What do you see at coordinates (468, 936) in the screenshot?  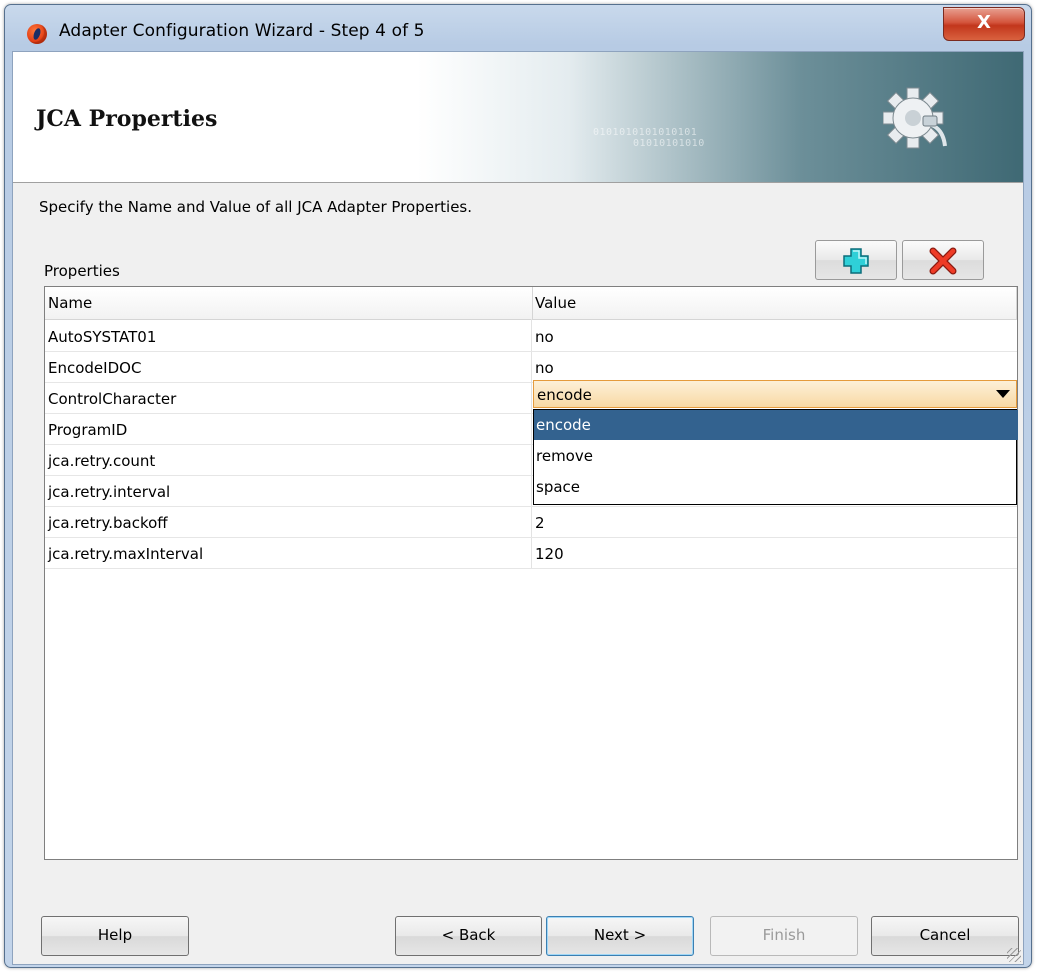 I see `back-button: < Back` at bounding box center [468, 936].